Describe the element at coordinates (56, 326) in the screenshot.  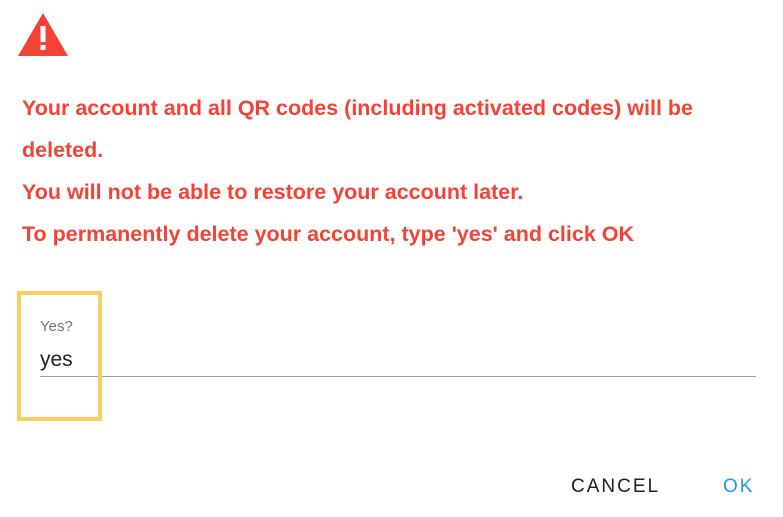
I see `confirm-field-label: Yes?` at that location.